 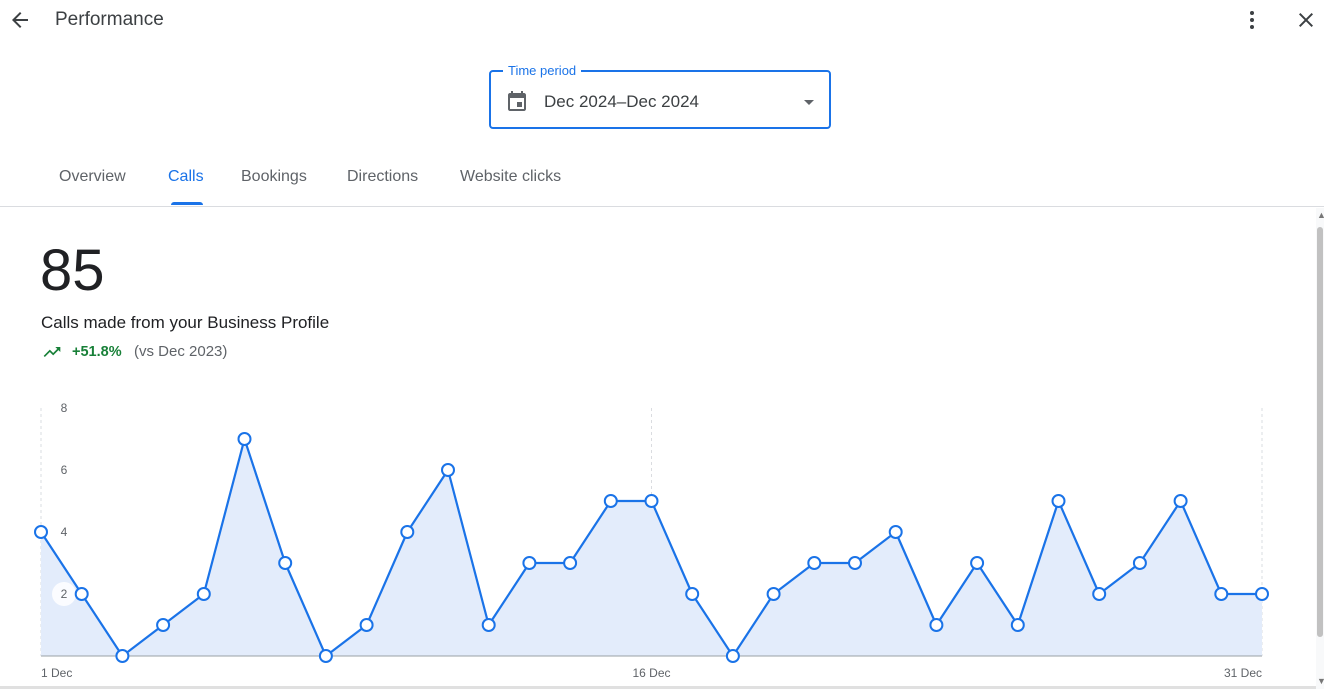 What do you see at coordinates (1320, 215) in the screenshot?
I see `scroll-up-icon: ▲` at bounding box center [1320, 215].